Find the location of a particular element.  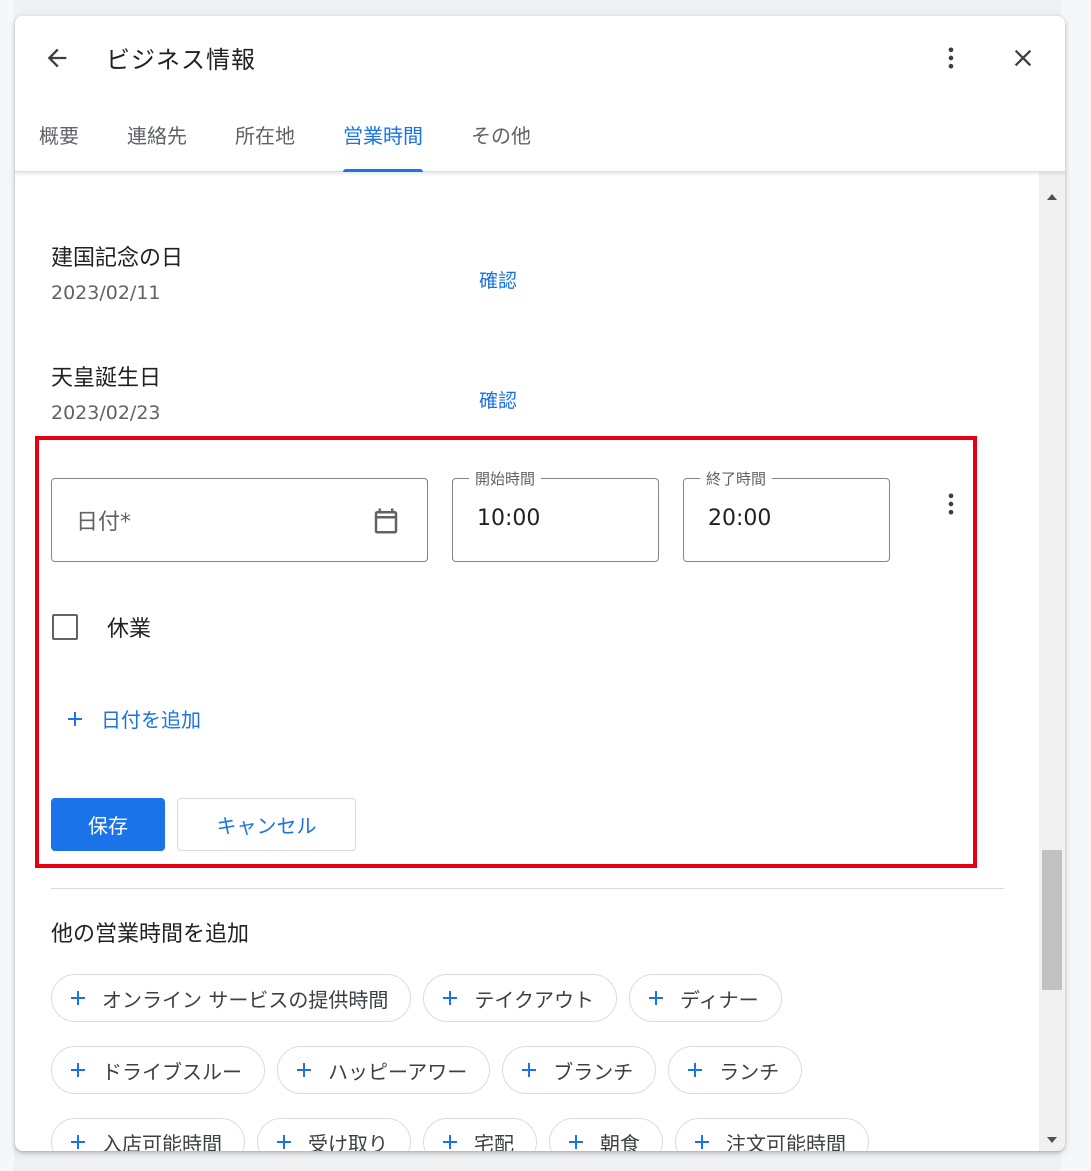

chip-label: ディナー is located at coordinates (719, 999).